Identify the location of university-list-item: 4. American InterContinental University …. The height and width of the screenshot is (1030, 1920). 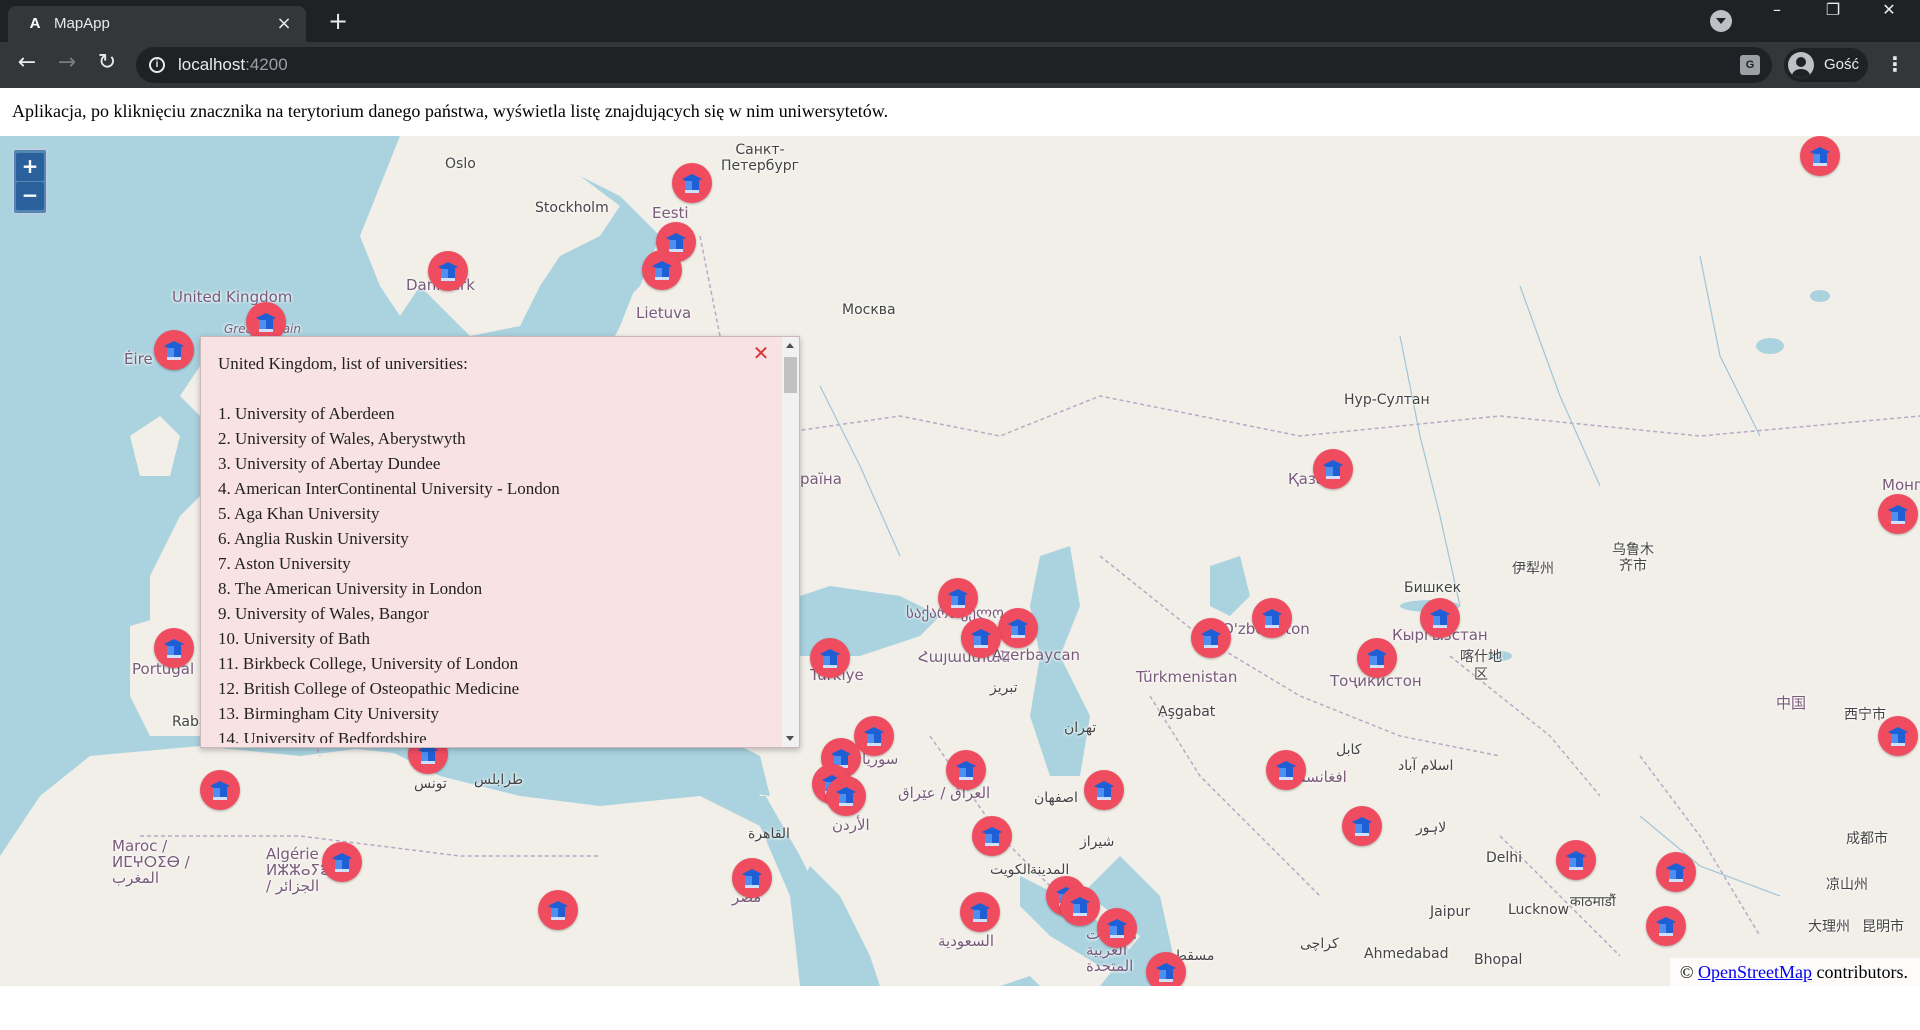
(389, 488).